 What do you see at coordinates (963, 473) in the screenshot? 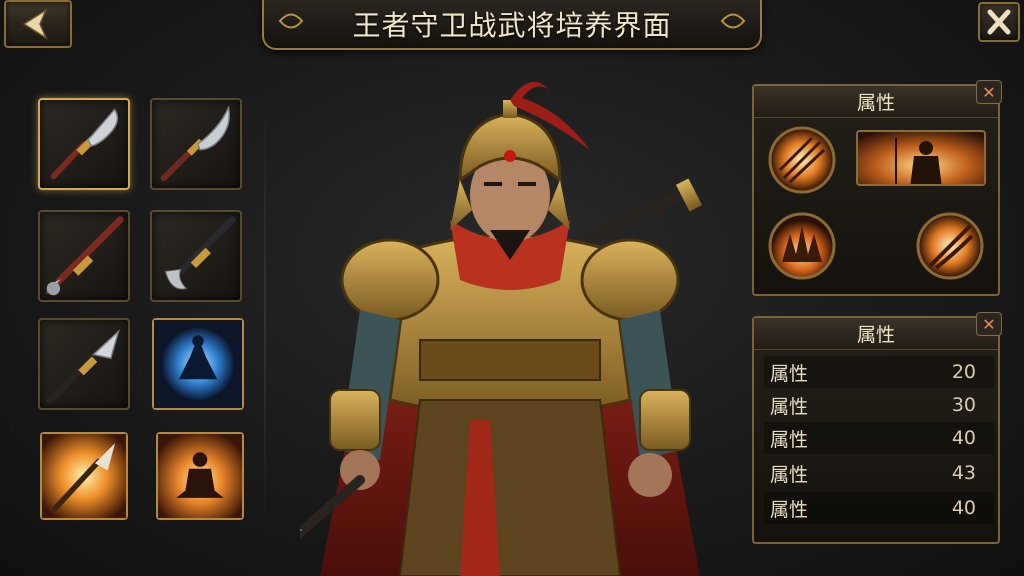
I see `stat-value: 43` at bounding box center [963, 473].